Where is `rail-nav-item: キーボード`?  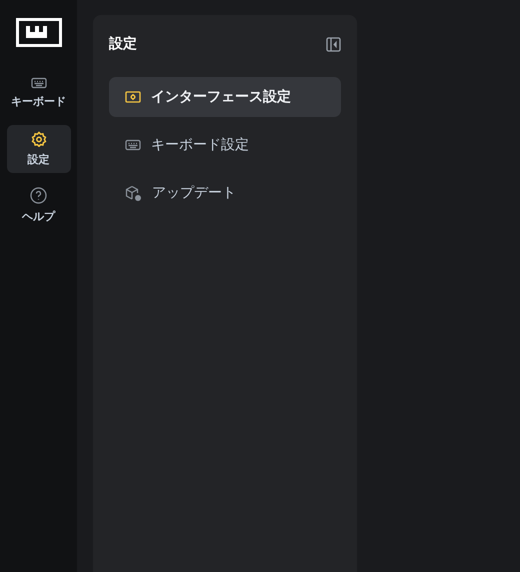
rail-nav-item: キーボード is located at coordinates (38, 93).